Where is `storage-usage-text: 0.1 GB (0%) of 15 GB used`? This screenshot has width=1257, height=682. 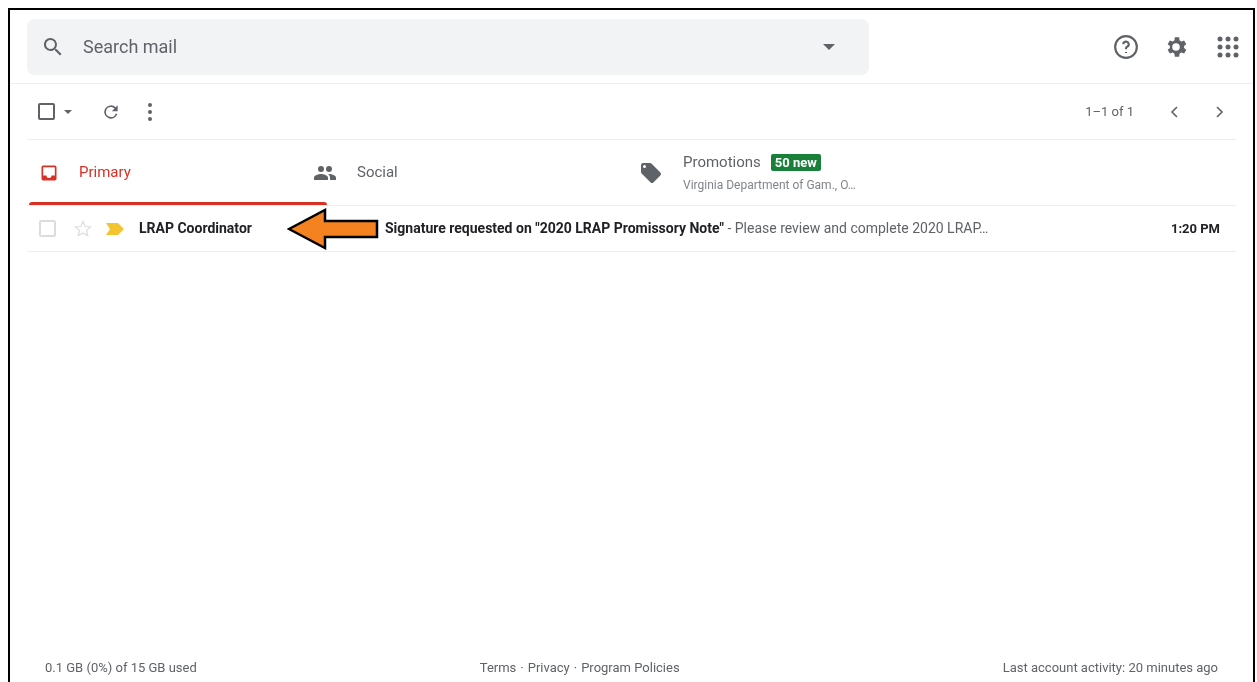
storage-usage-text: 0.1 GB (0%) of 15 GB used is located at coordinates (121, 668).